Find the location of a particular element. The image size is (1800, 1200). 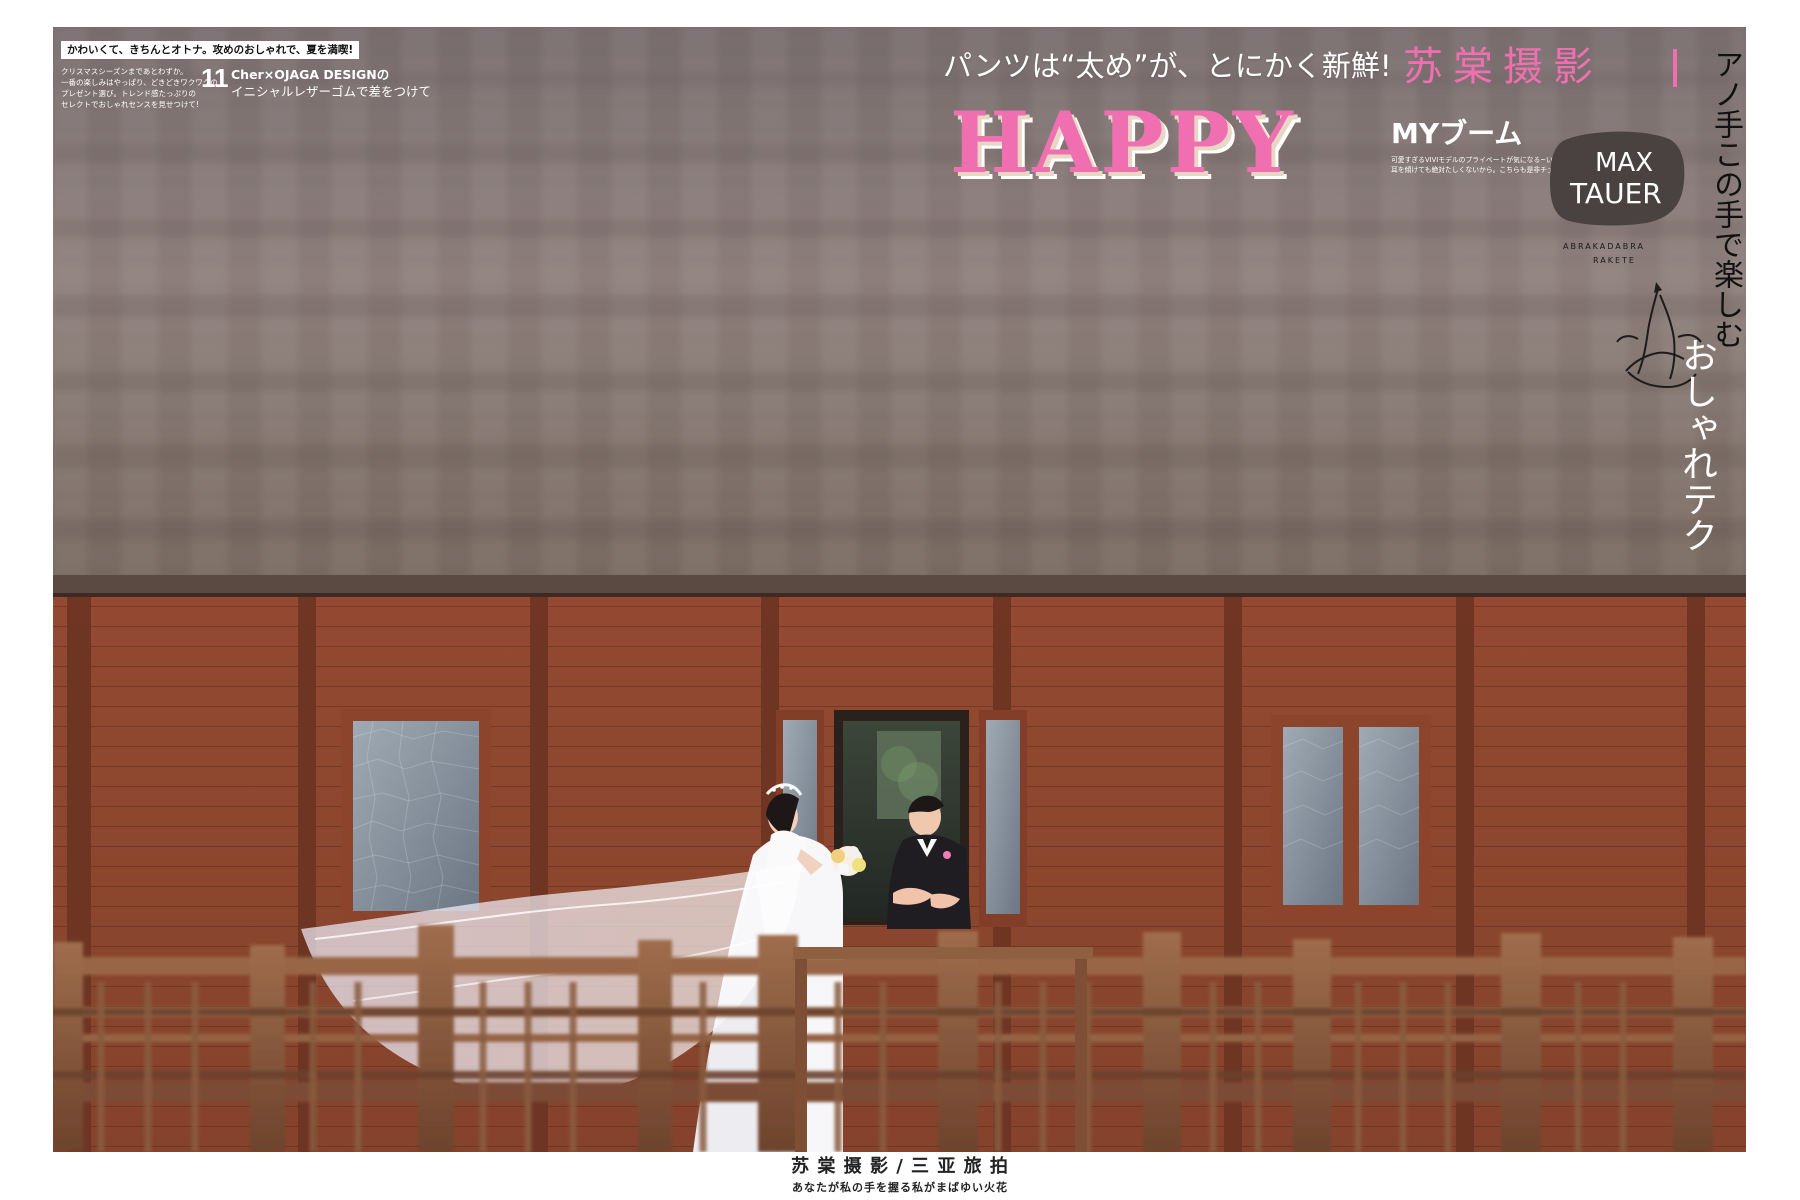

footer-sub-text: あなたが私の手を握る私がまばゆい火花 is located at coordinates (900, 1187).